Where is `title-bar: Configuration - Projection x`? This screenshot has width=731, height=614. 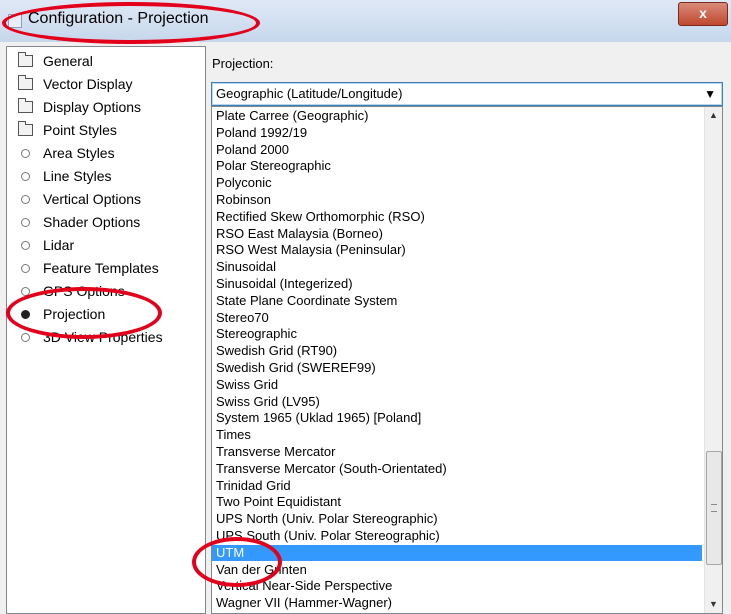
title-bar: Configuration - Projection x is located at coordinates (365, 21).